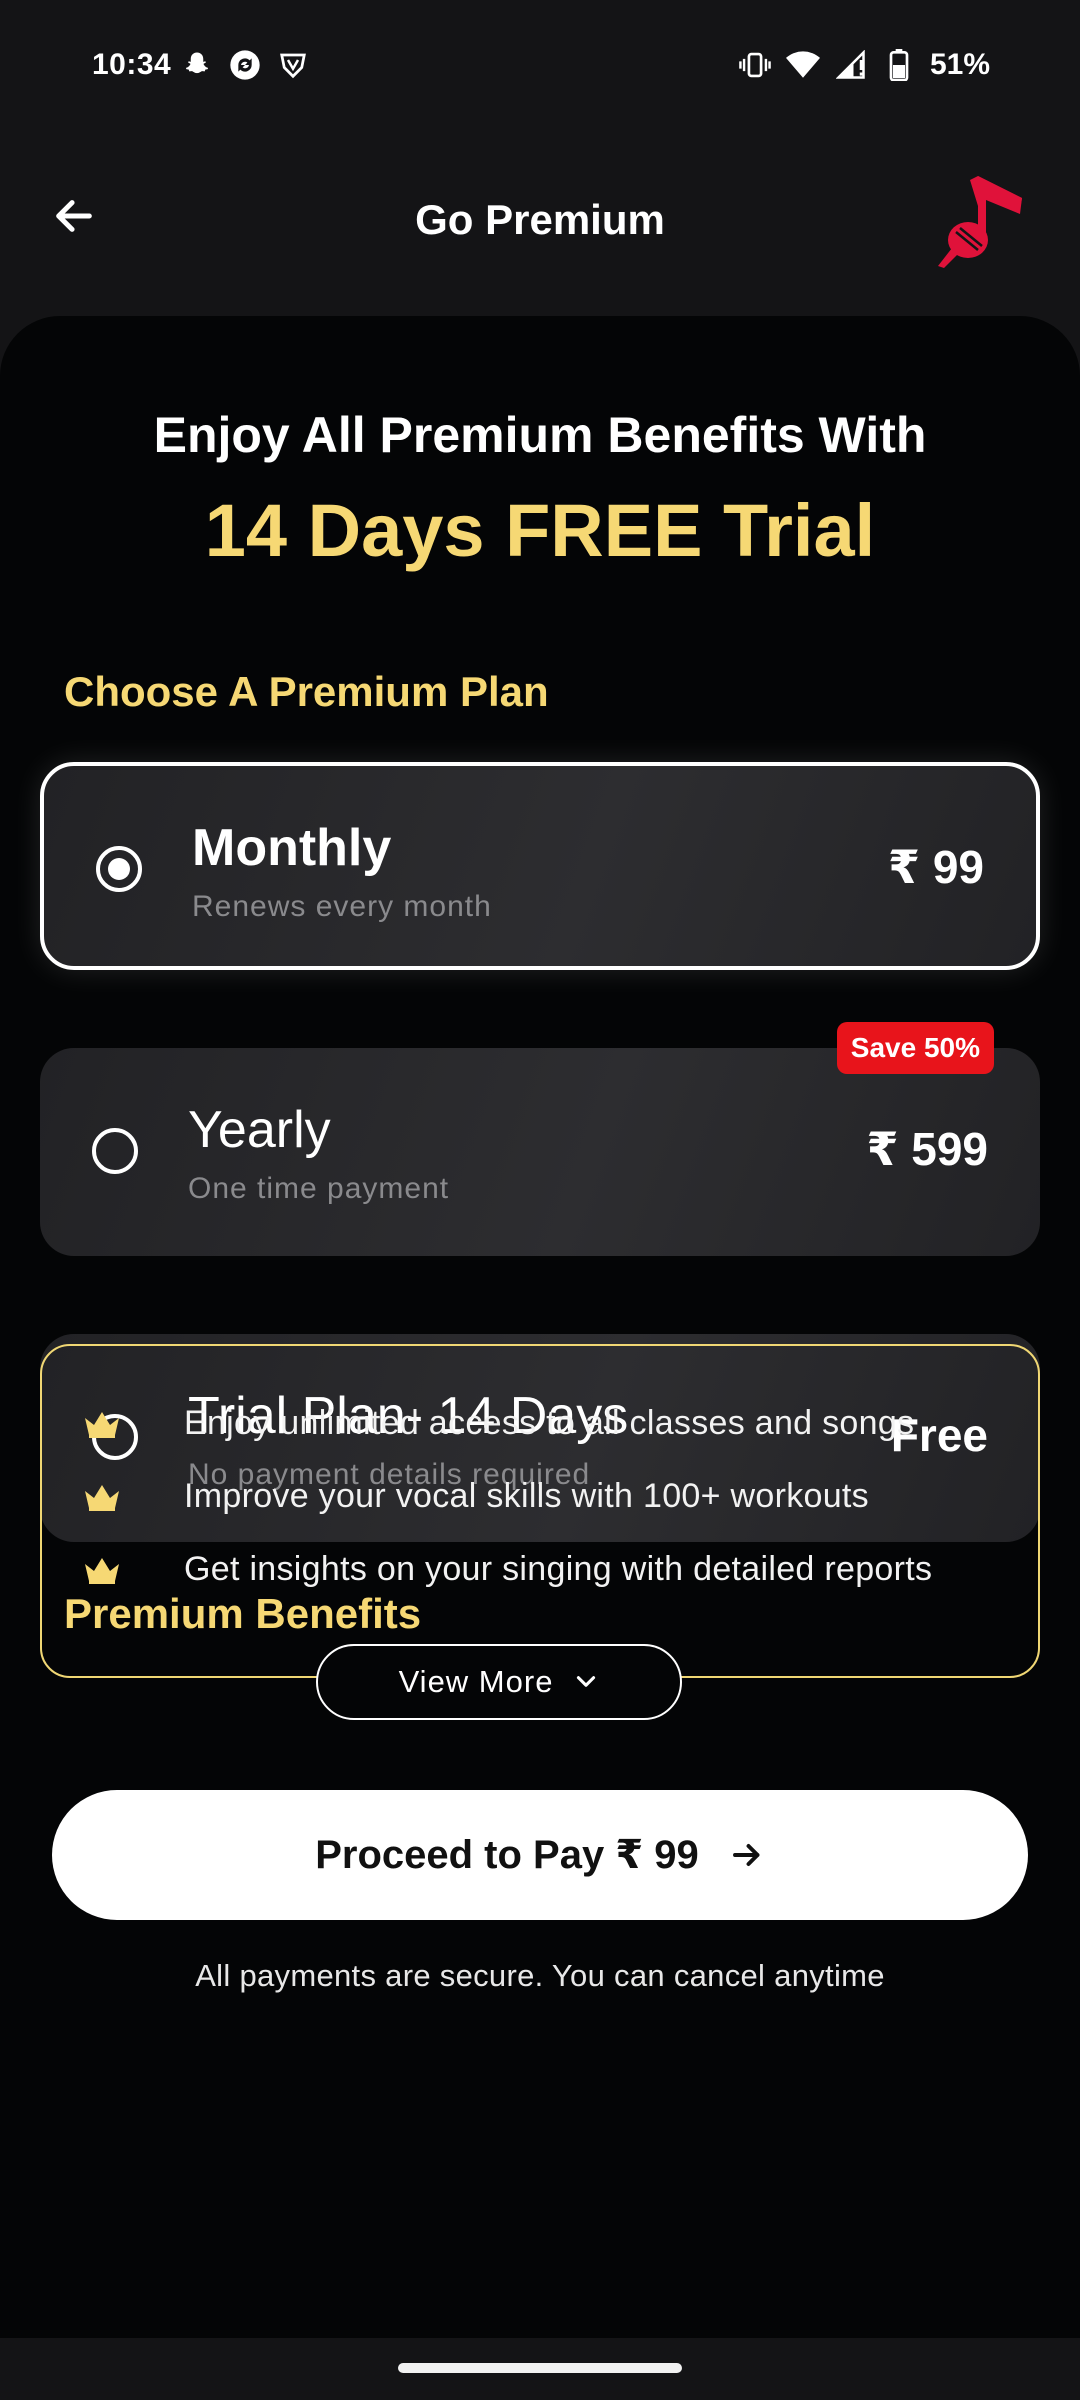  Describe the element at coordinates (936, 867) in the screenshot. I see `plan-price: ₹ 99` at that location.